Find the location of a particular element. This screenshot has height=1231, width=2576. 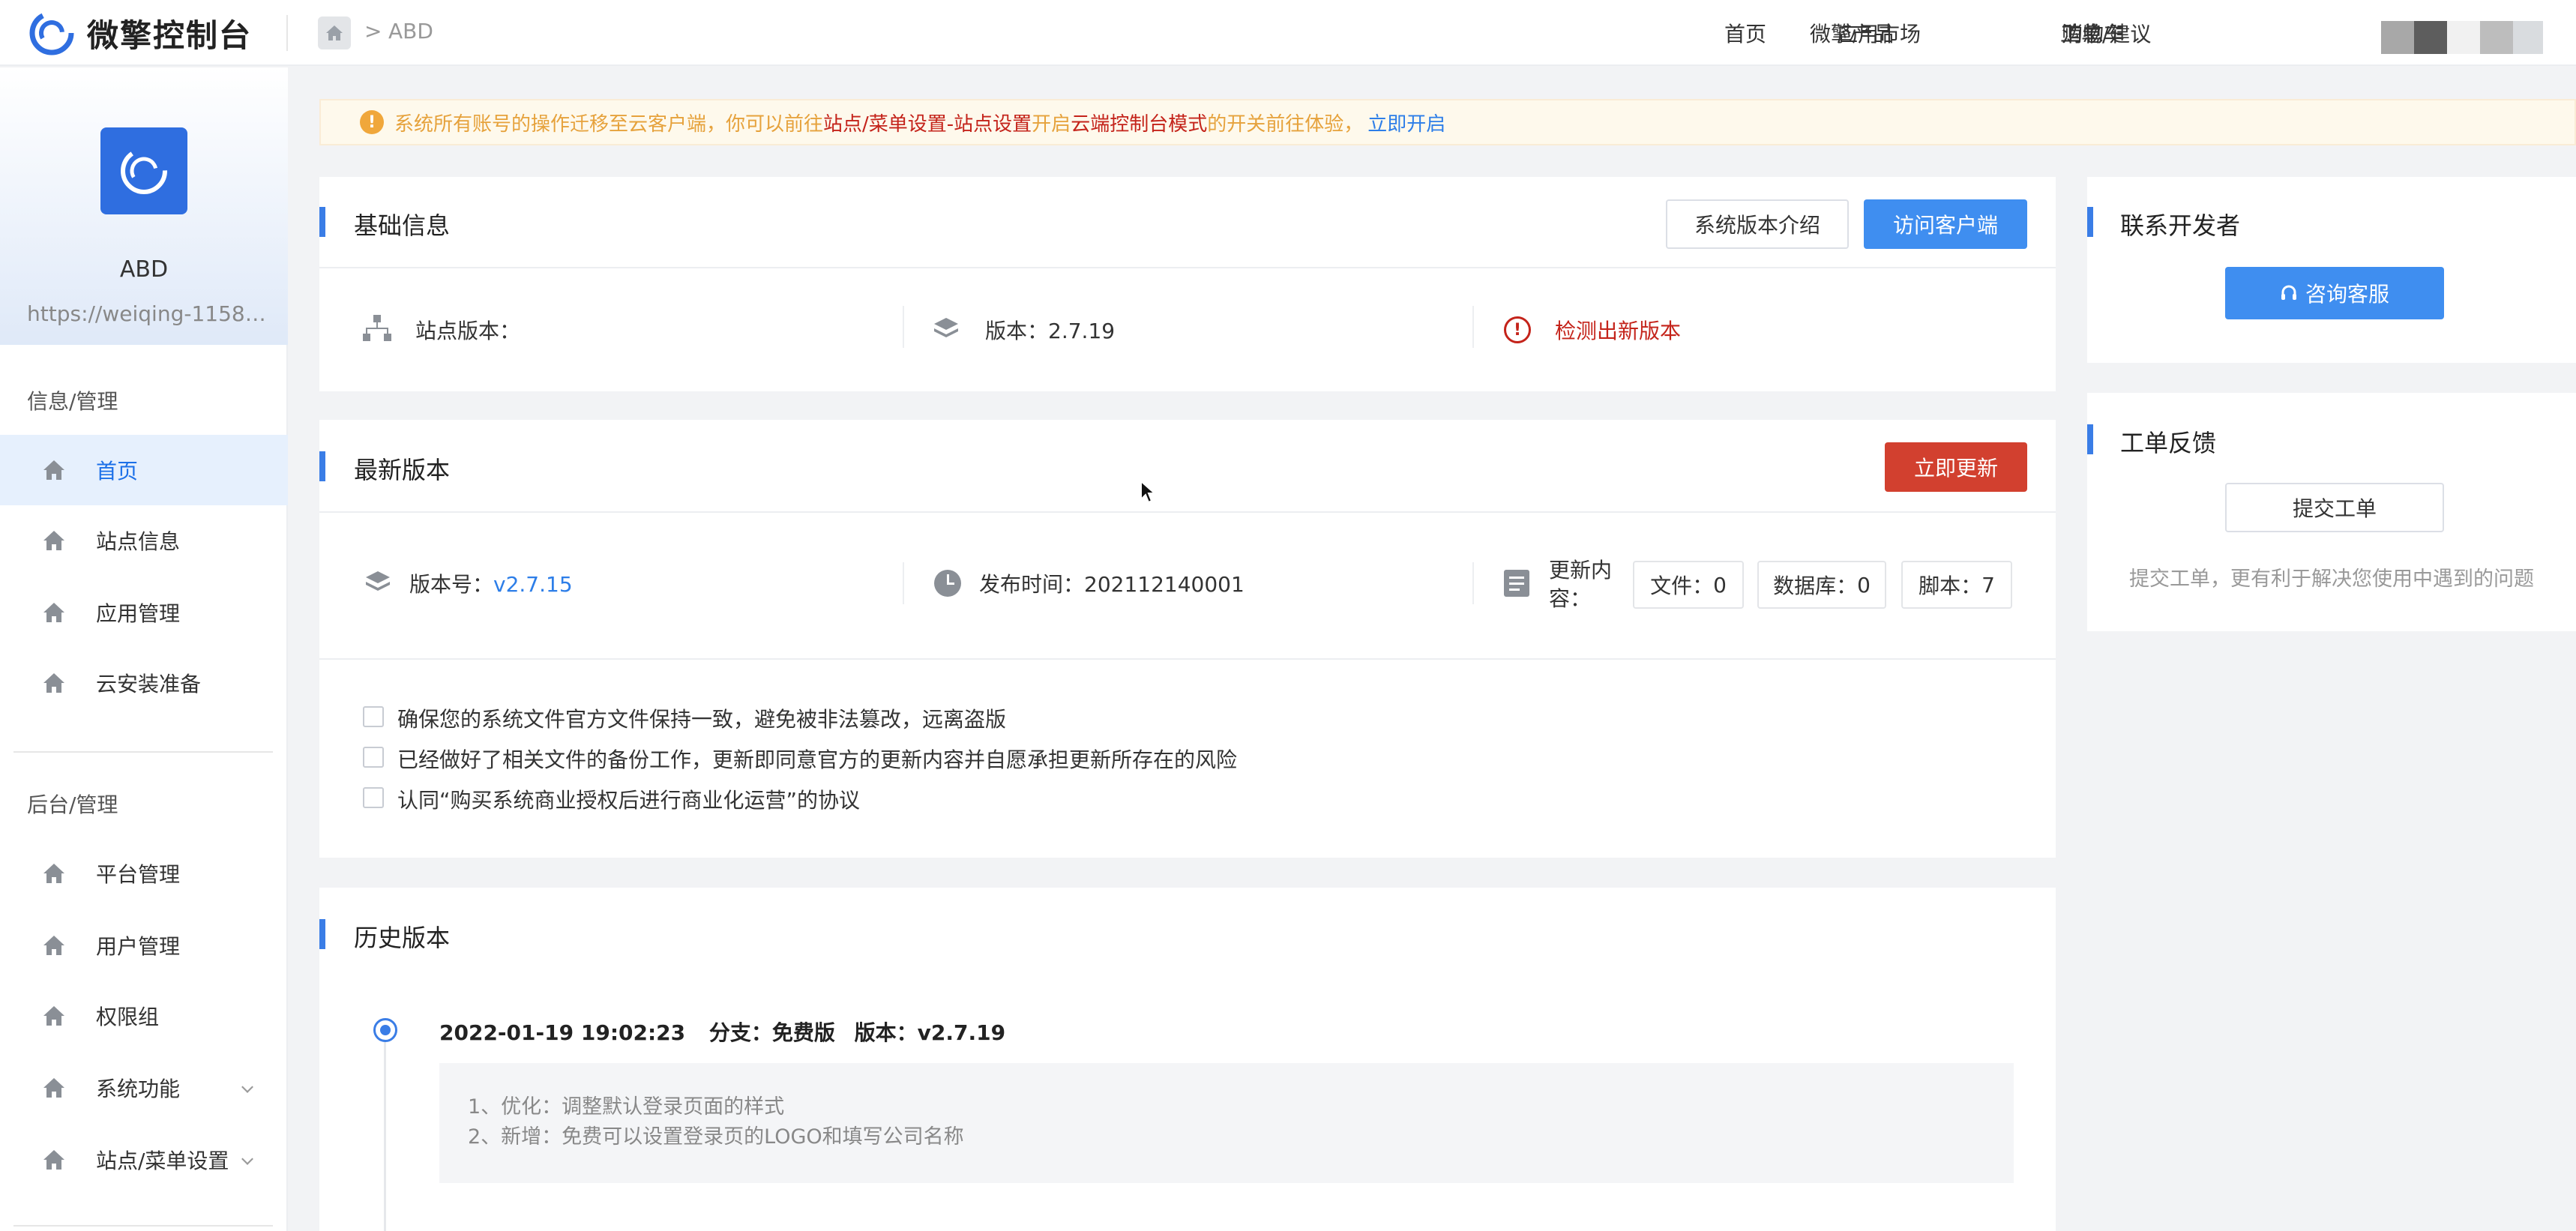

sidebar-item-platform: 平台管理 is located at coordinates (144, 873).